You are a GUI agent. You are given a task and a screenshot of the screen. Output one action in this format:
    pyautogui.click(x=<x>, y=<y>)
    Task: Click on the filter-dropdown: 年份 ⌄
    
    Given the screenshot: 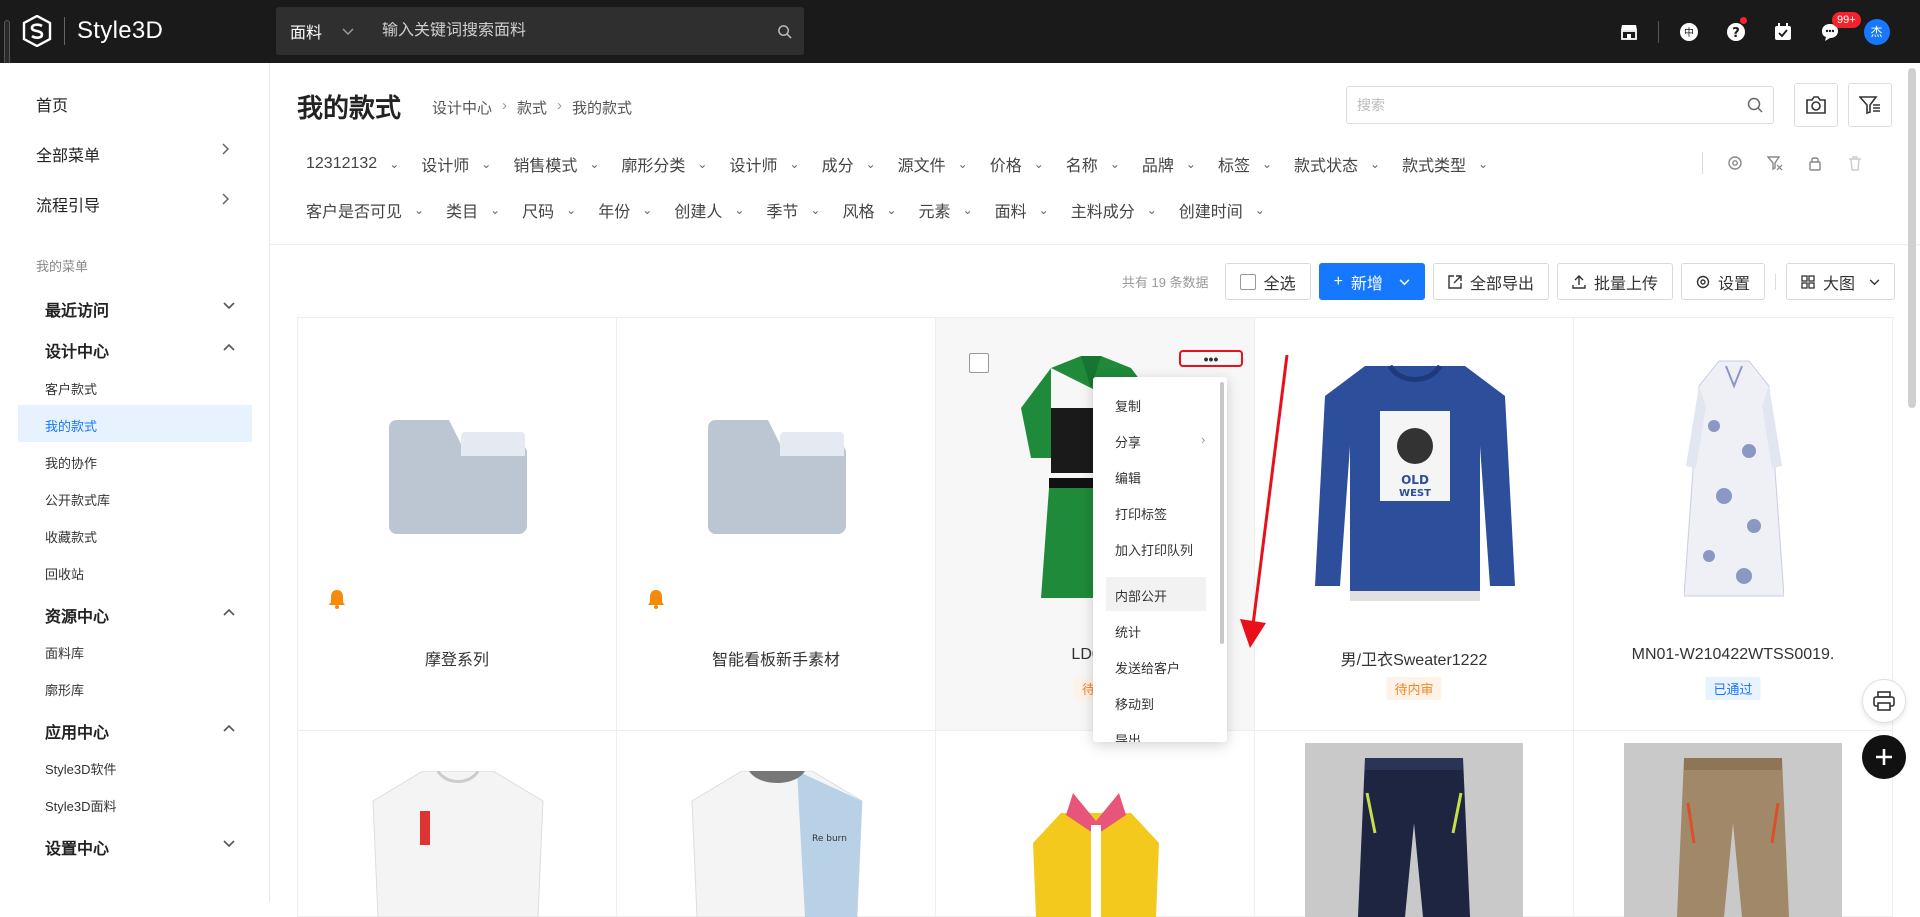 What is the action you would take?
    pyautogui.click(x=625, y=210)
    